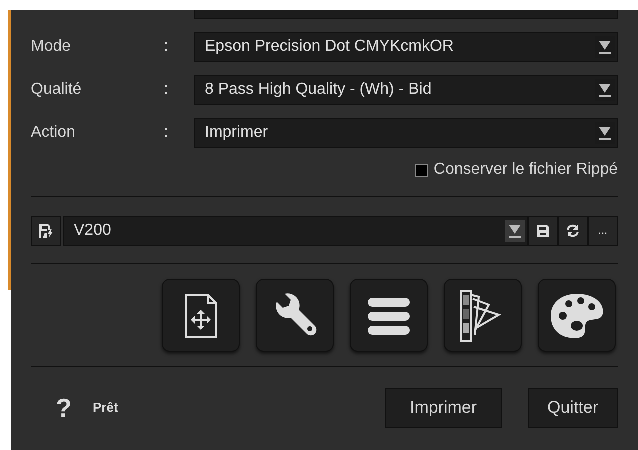 This screenshot has height=450, width=638. Describe the element at coordinates (526, 170) in the screenshot. I see `checkbox-label: Conserver le fichier Rippé` at that location.